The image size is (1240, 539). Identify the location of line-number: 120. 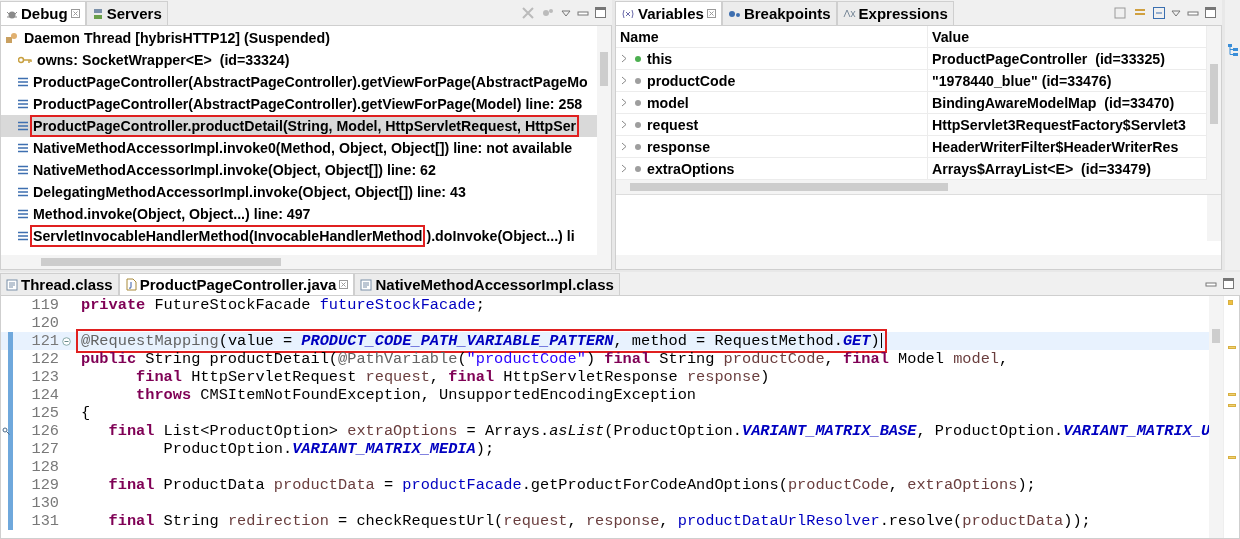
(44, 323).